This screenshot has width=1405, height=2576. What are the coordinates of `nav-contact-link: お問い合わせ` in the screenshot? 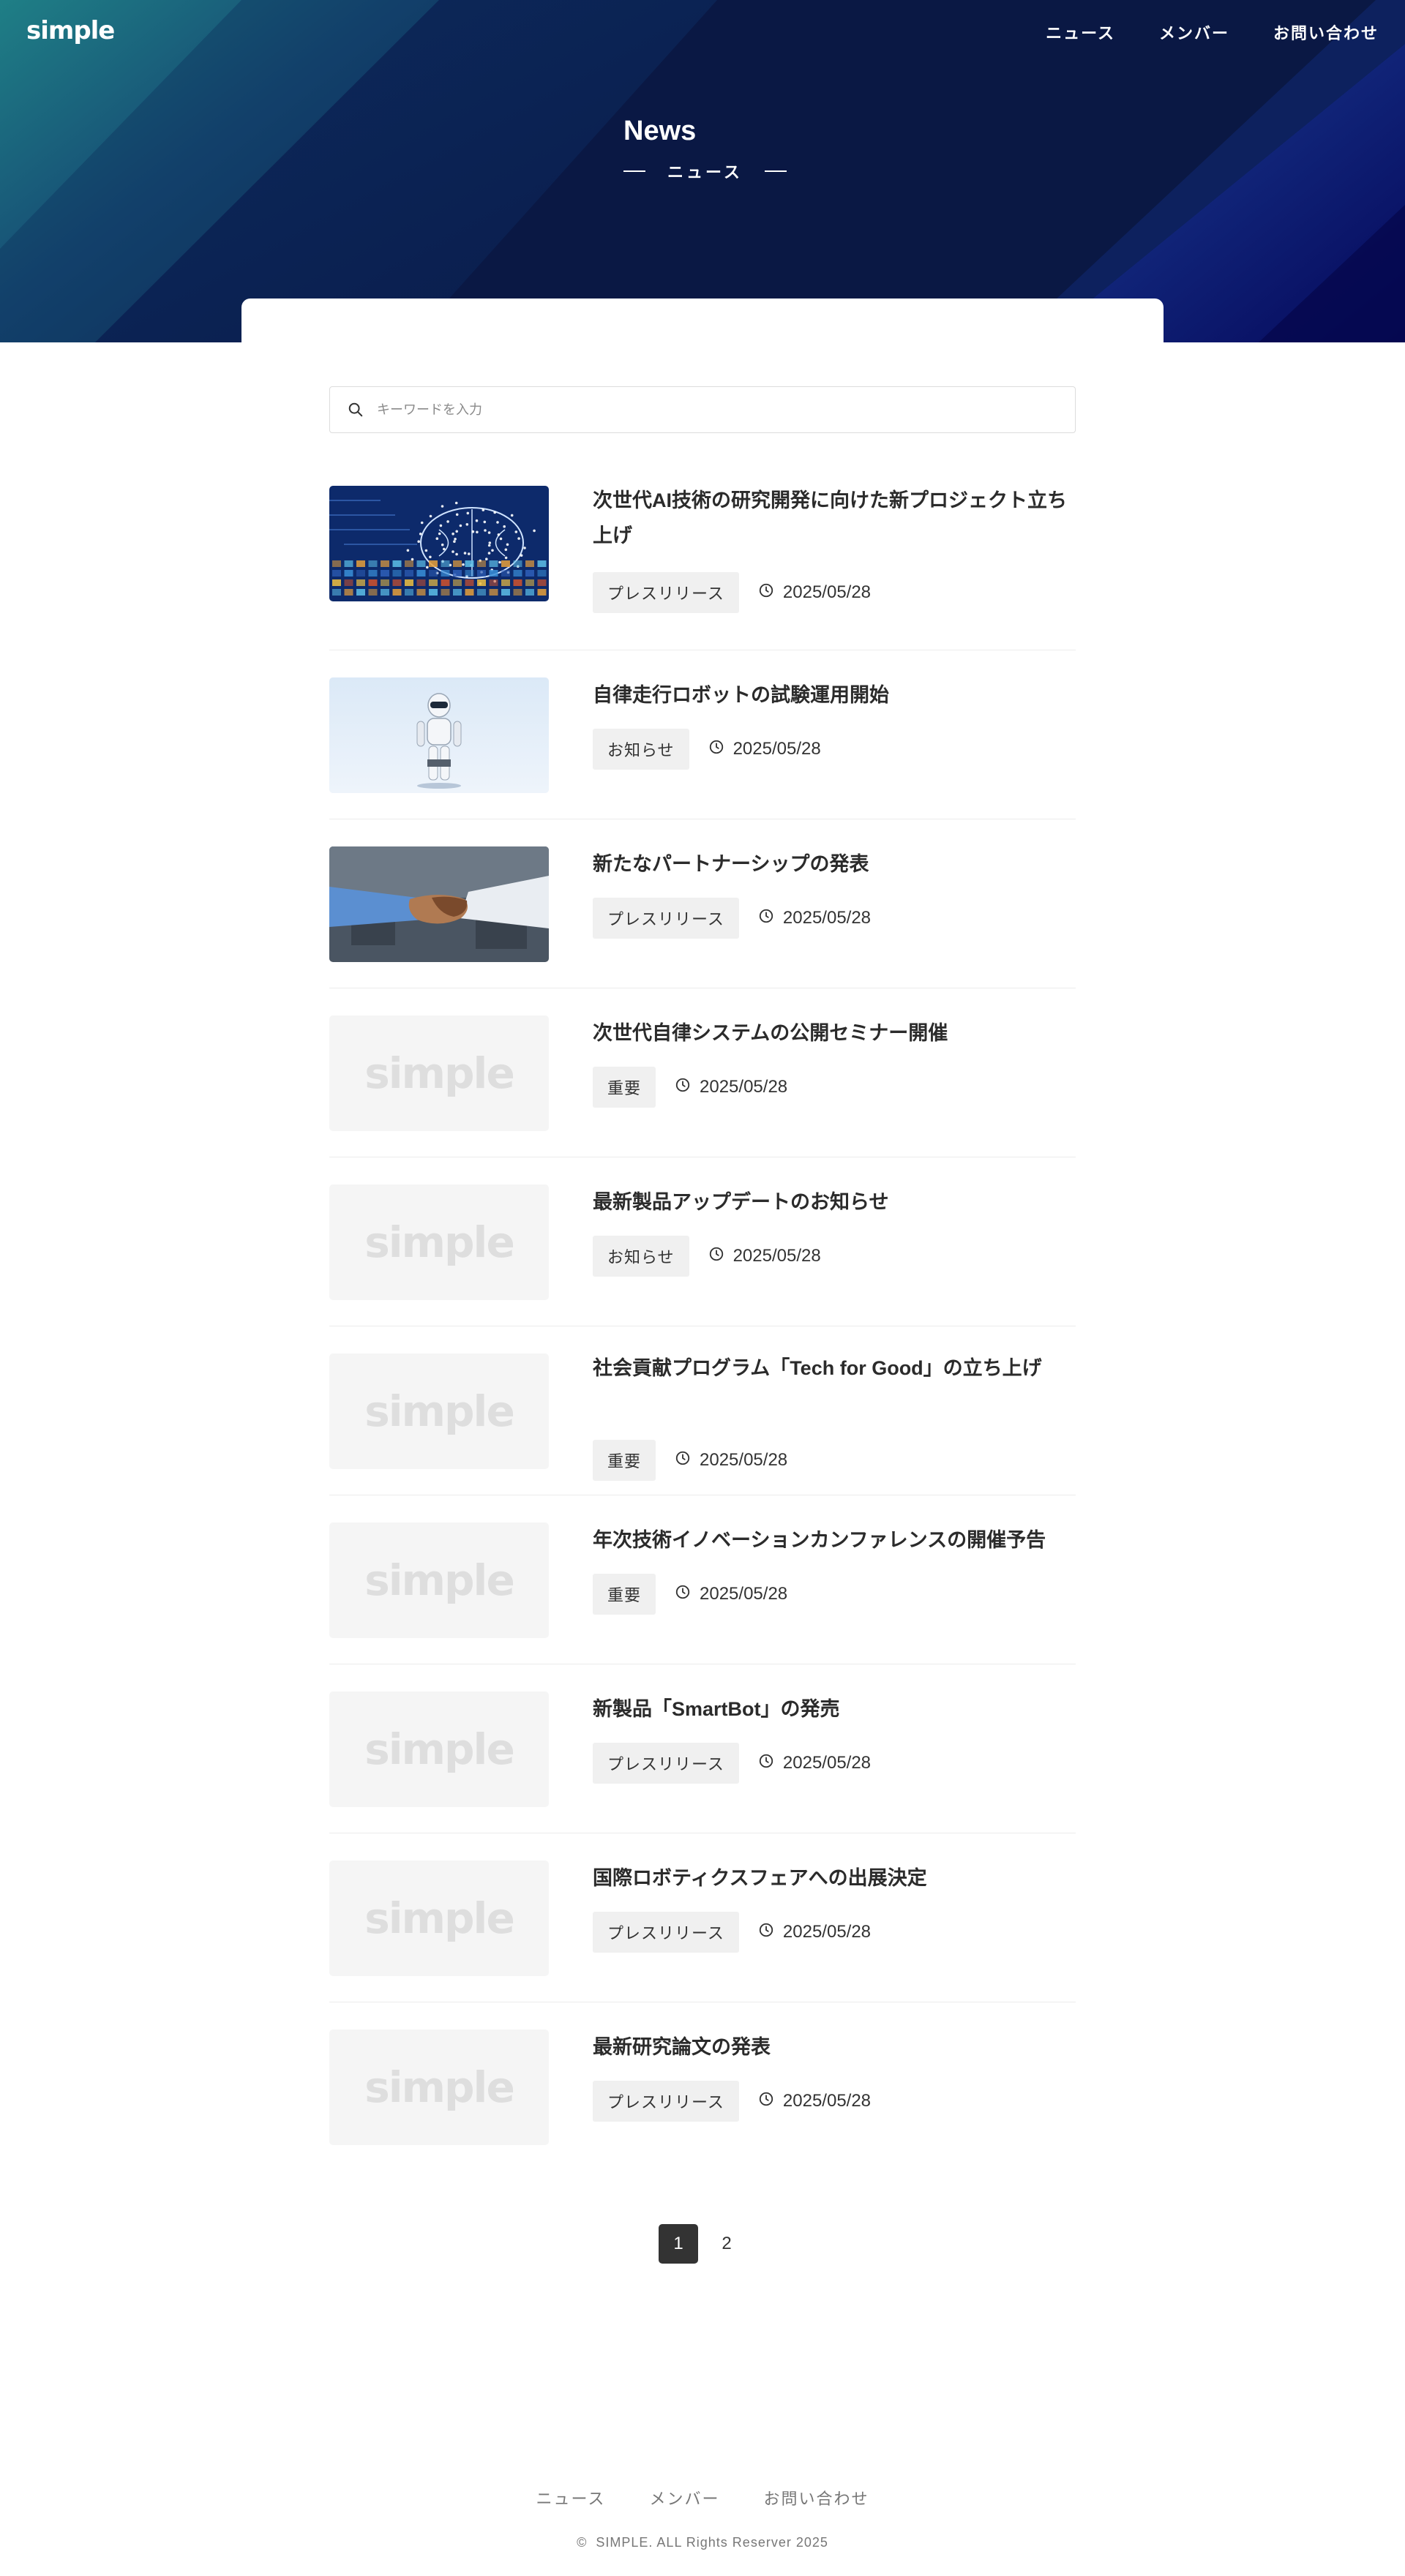 It's located at (1326, 32).